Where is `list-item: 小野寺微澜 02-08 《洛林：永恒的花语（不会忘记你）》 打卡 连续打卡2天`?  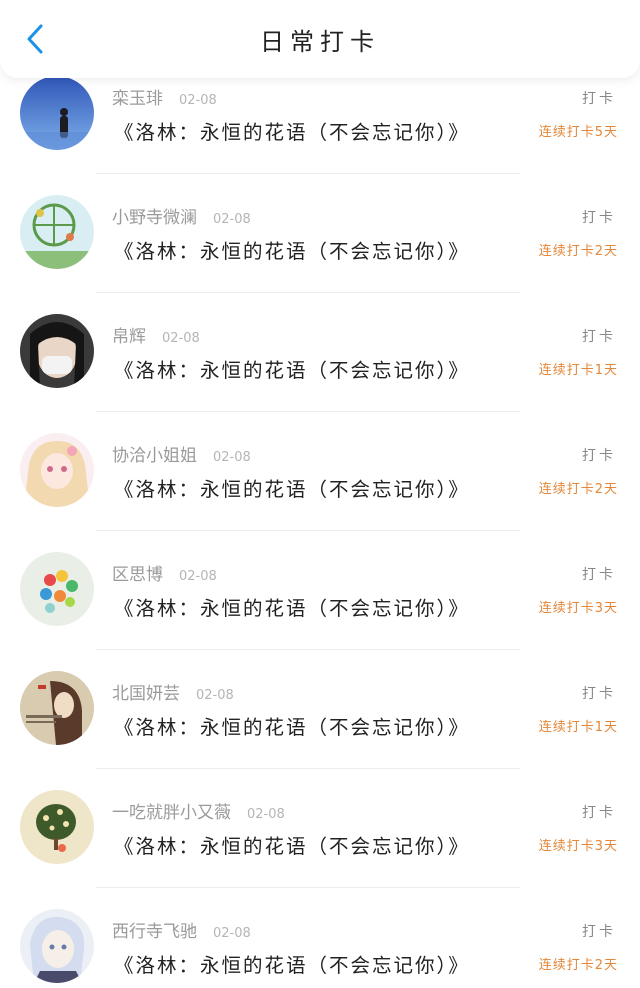
list-item: 小野寺微澜 02-08 《洛林：永恒的花语（不会忘记你）》 打卡 连续打卡2天 is located at coordinates (320, 255).